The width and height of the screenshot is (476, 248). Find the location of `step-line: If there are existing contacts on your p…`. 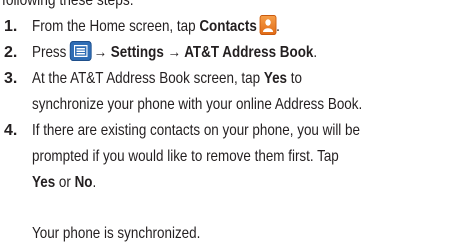

step-line: If there are existing contacts on your p… is located at coordinates (196, 130).